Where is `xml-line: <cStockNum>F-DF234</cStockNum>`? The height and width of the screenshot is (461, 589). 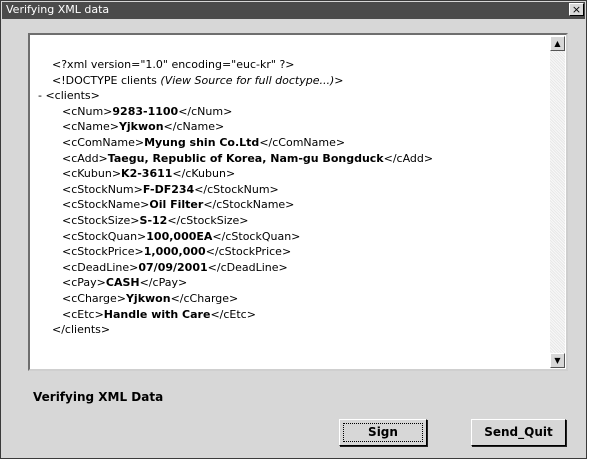
xml-line: <cStockNum>F-DF234</cStockNum> is located at coordinates (170, 189).